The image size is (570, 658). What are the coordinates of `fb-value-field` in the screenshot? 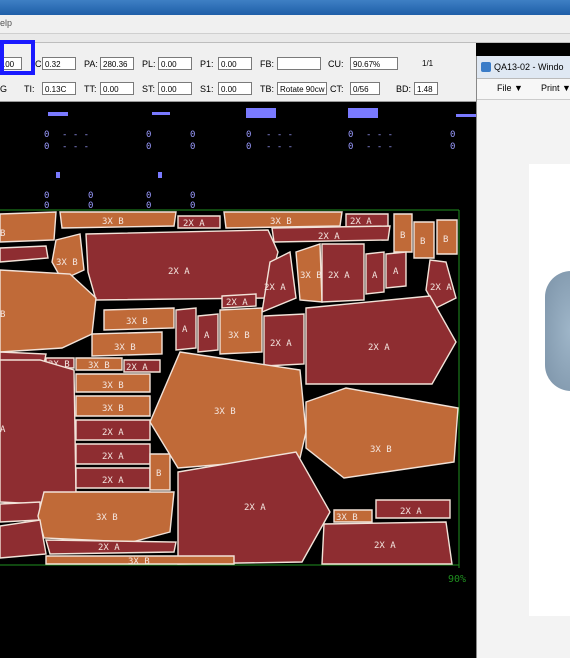 It's located at (299, 63).